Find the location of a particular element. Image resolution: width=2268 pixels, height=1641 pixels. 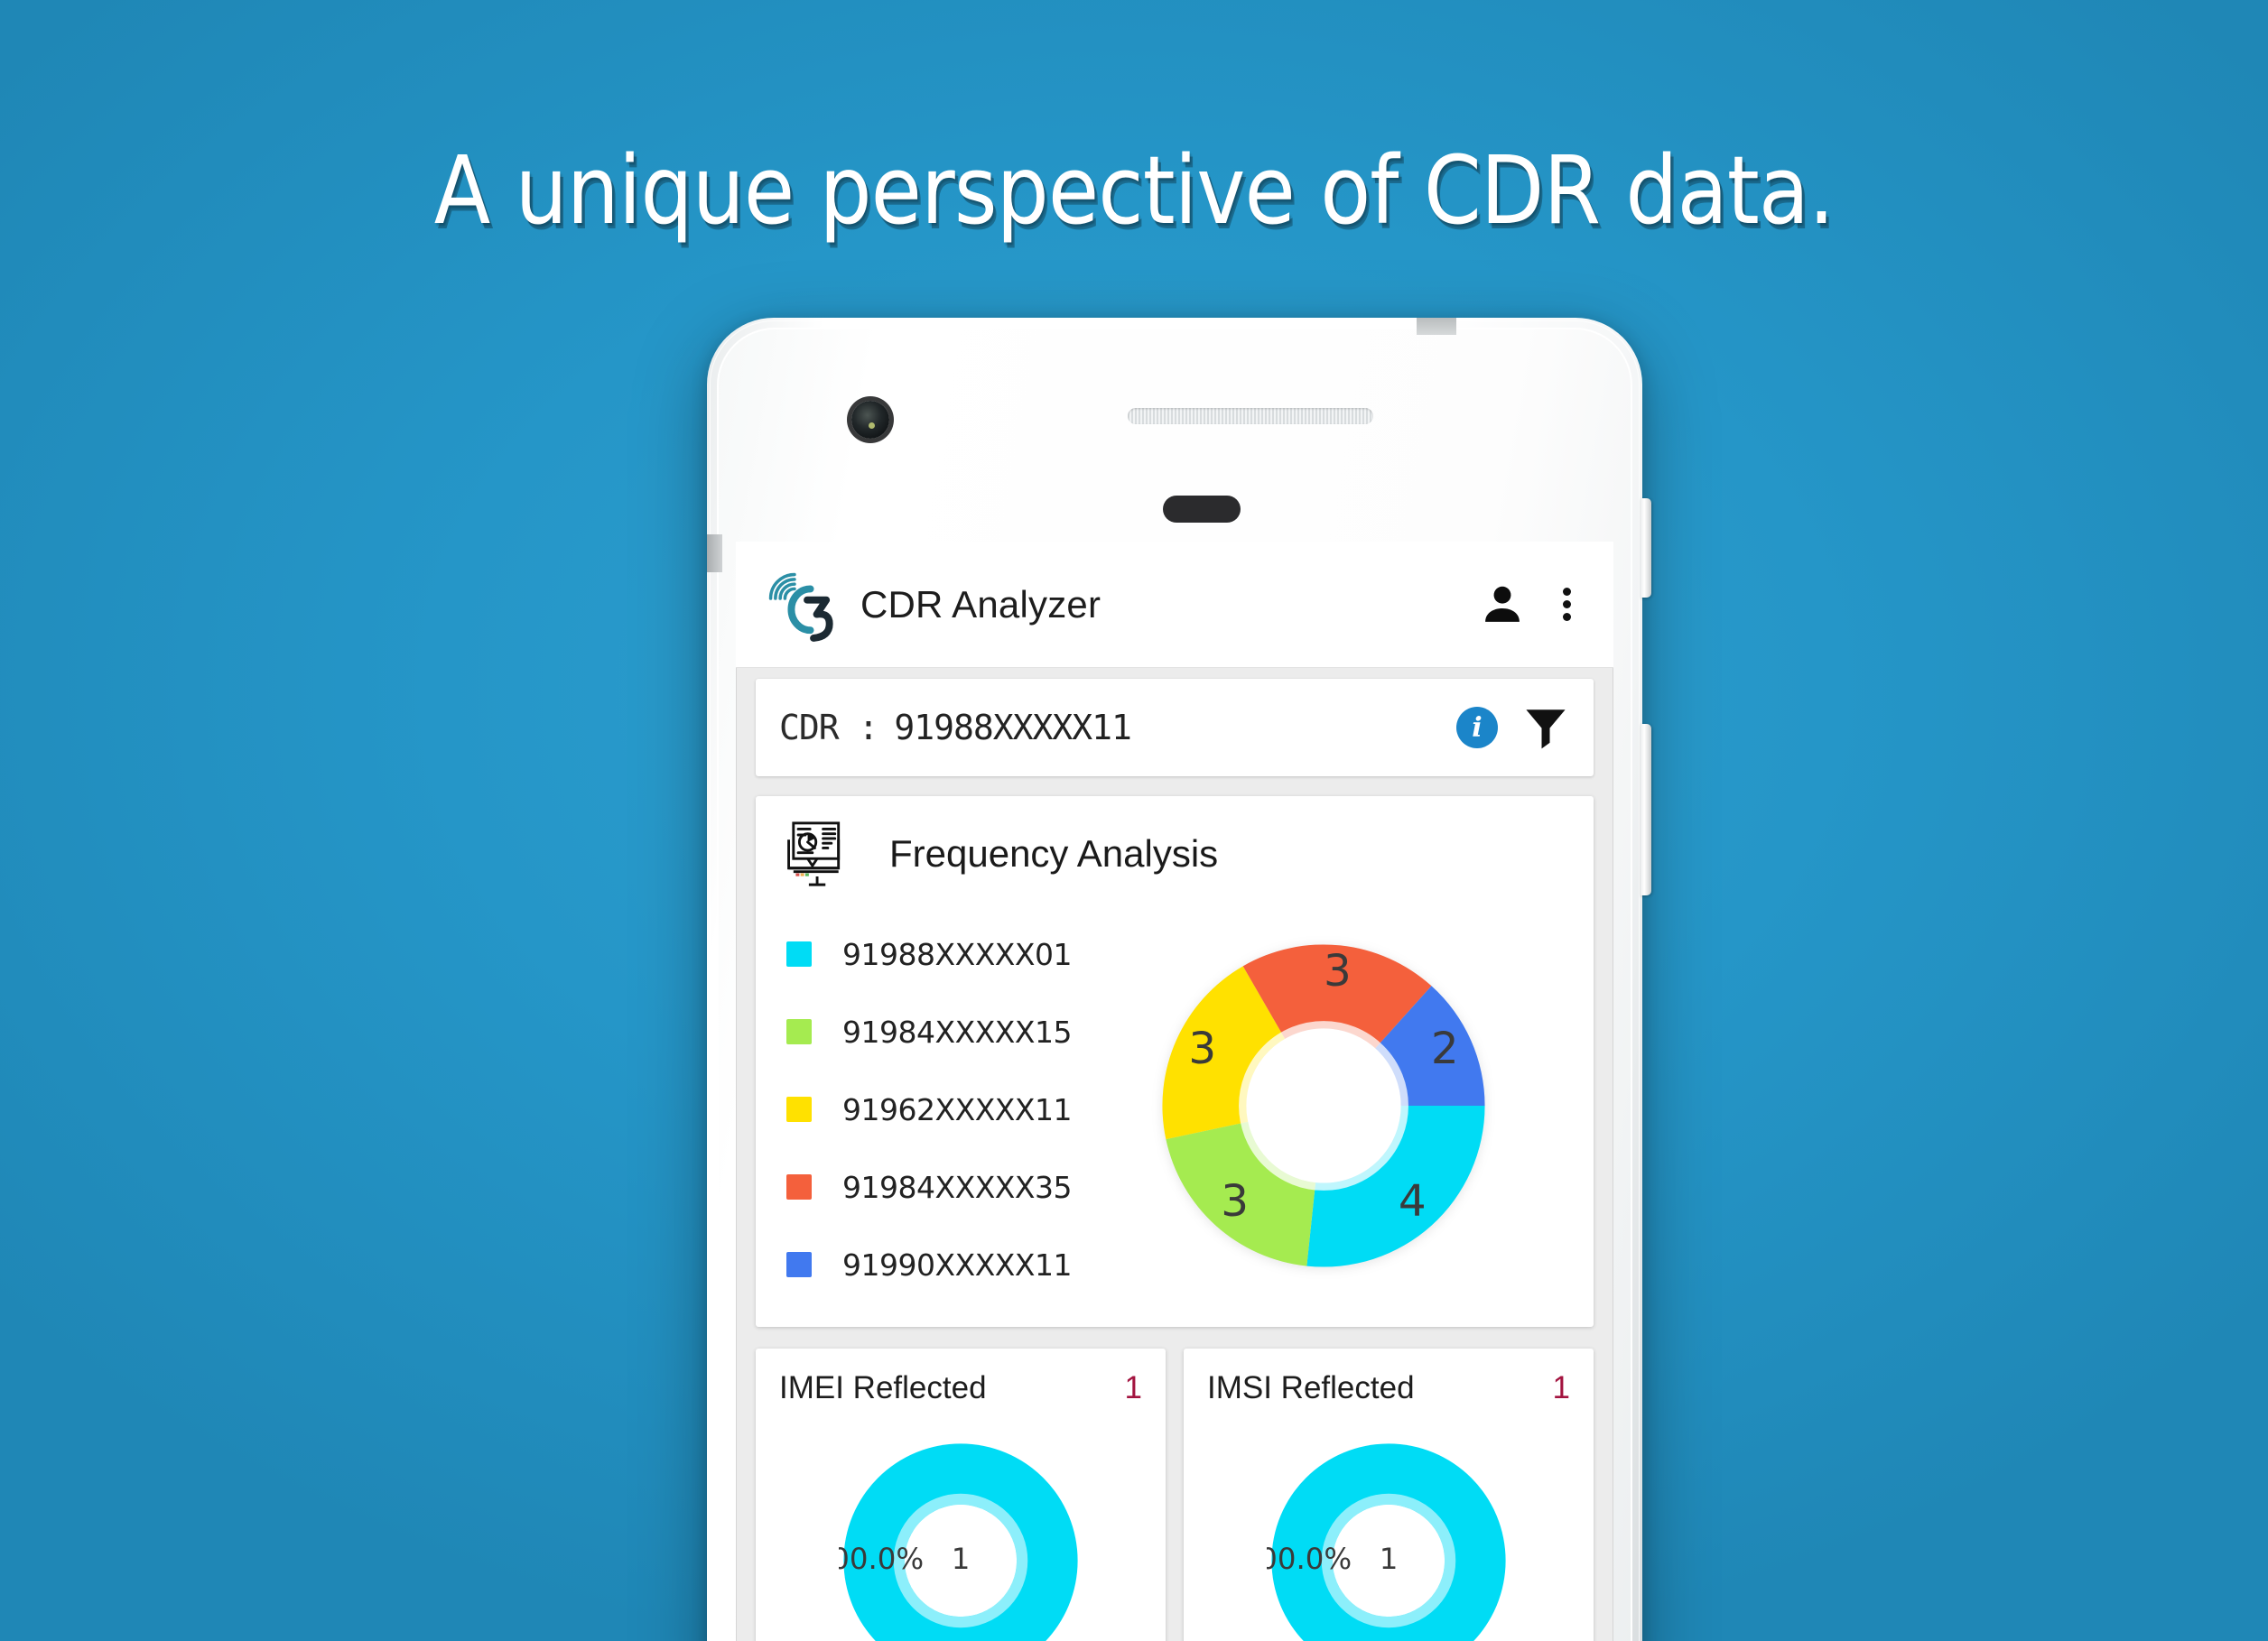

card-header: IMEI Reflected 1 is located at coordinates (960, 1388).